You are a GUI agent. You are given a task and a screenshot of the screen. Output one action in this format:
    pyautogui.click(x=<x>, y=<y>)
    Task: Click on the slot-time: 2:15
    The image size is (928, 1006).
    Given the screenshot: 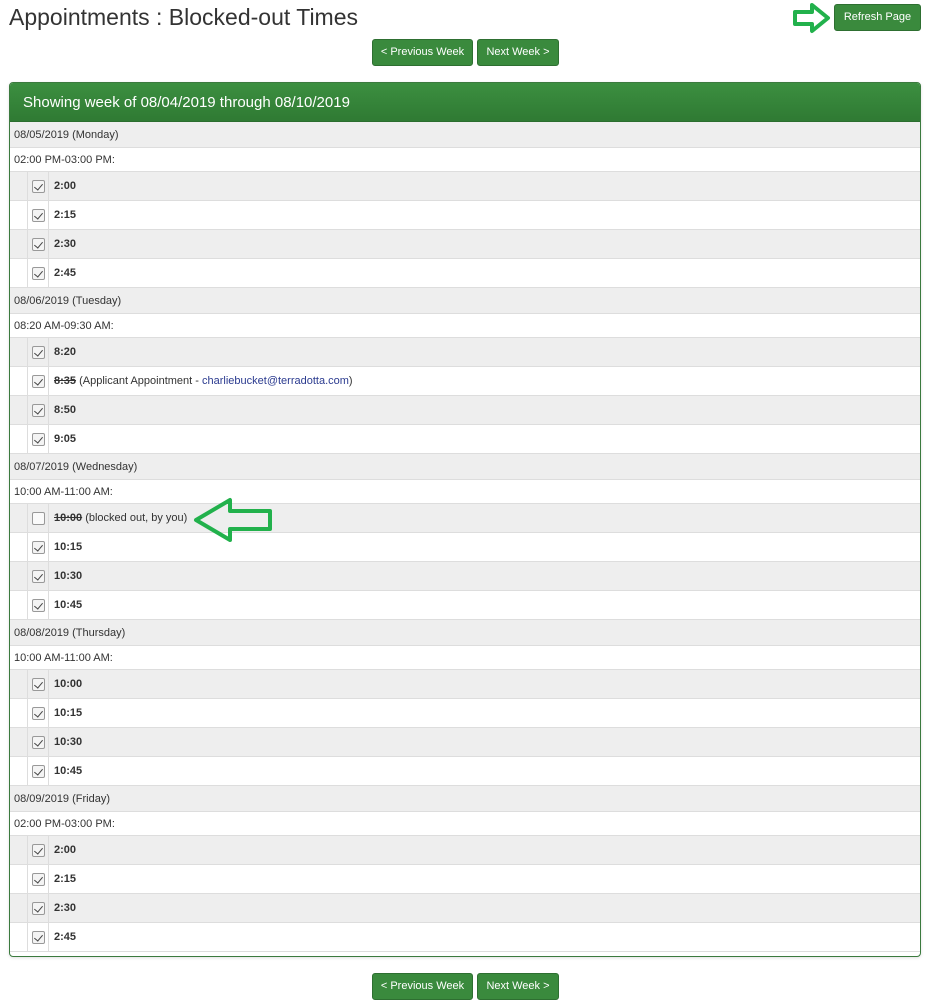 What is the action you would take?
    pyautogui.click(x=65, y=215)
    